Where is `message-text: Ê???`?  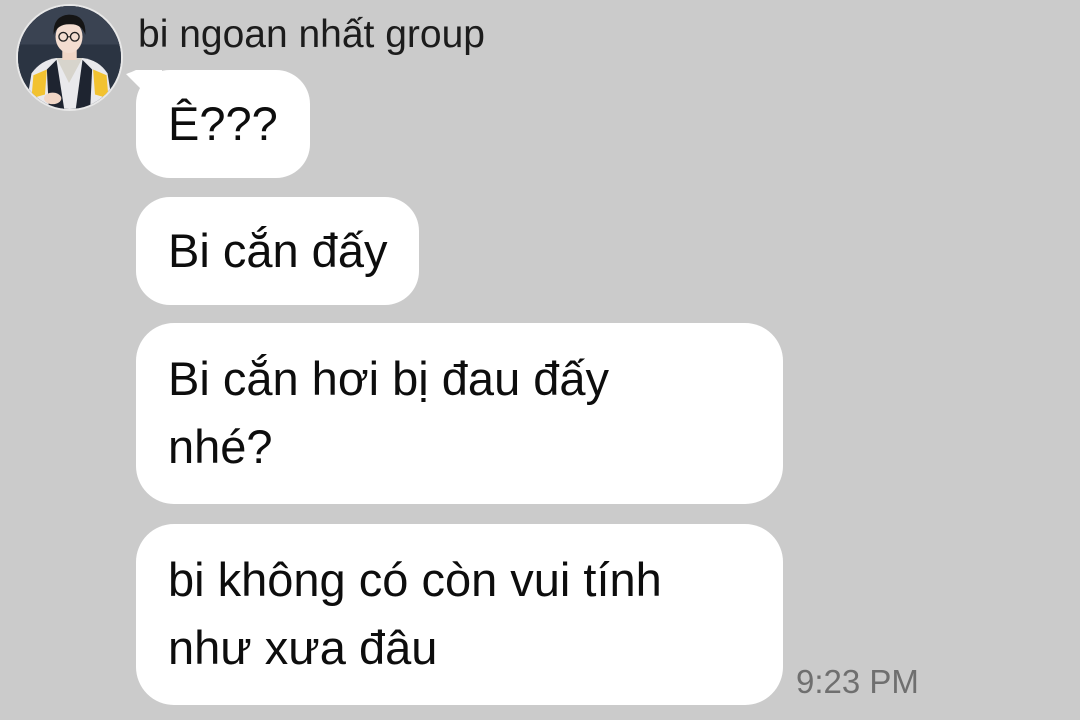
message-text: Ê??? is located at coordinates (223, 123).